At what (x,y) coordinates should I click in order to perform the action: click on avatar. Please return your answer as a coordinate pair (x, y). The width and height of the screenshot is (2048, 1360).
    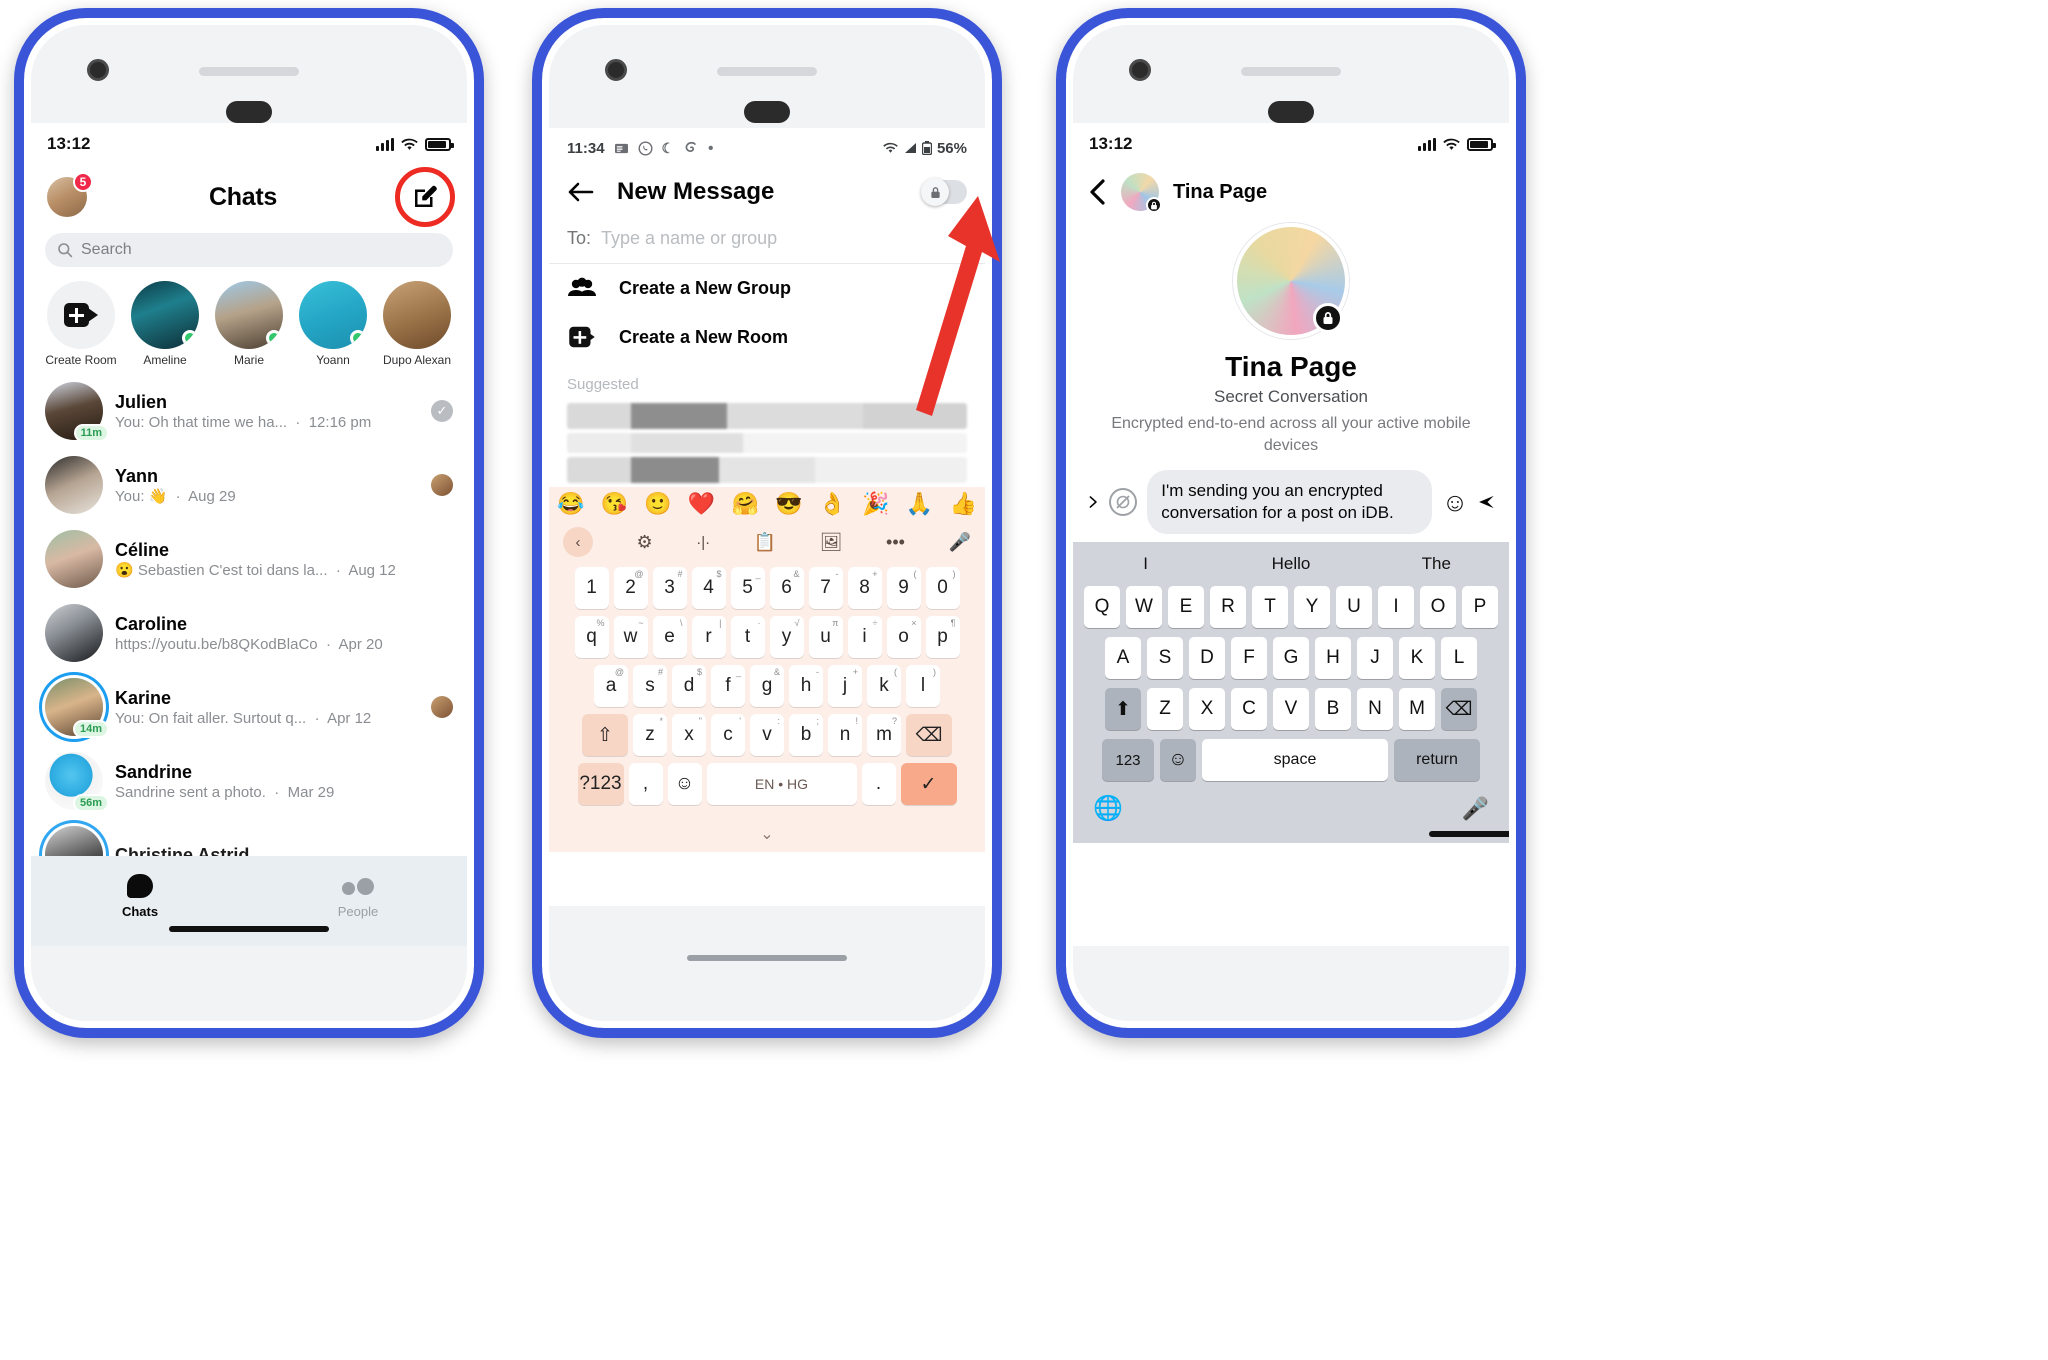
    Looking at the image, I should click on (1141, 193).